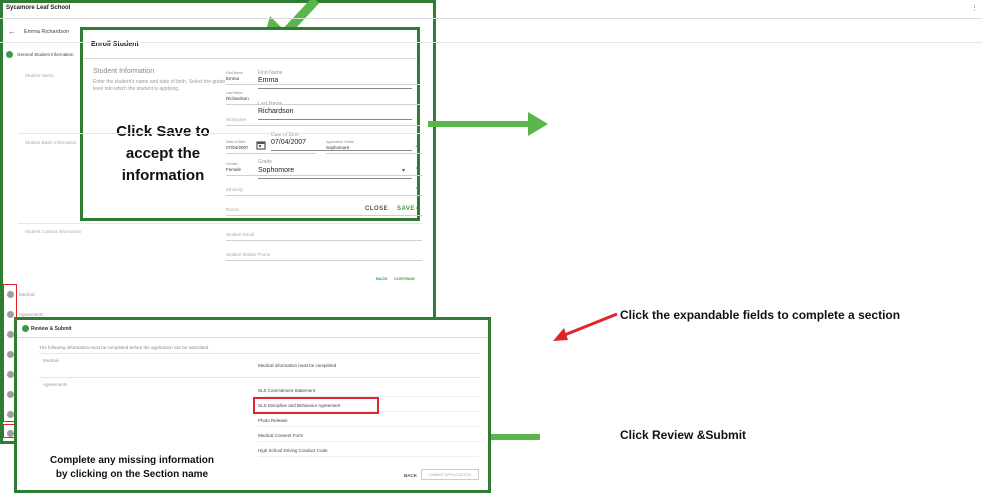  Describe the element at coordinates (38, 8) in the screenshot. I see `school-name: Sycamore Leaf School` at that location.